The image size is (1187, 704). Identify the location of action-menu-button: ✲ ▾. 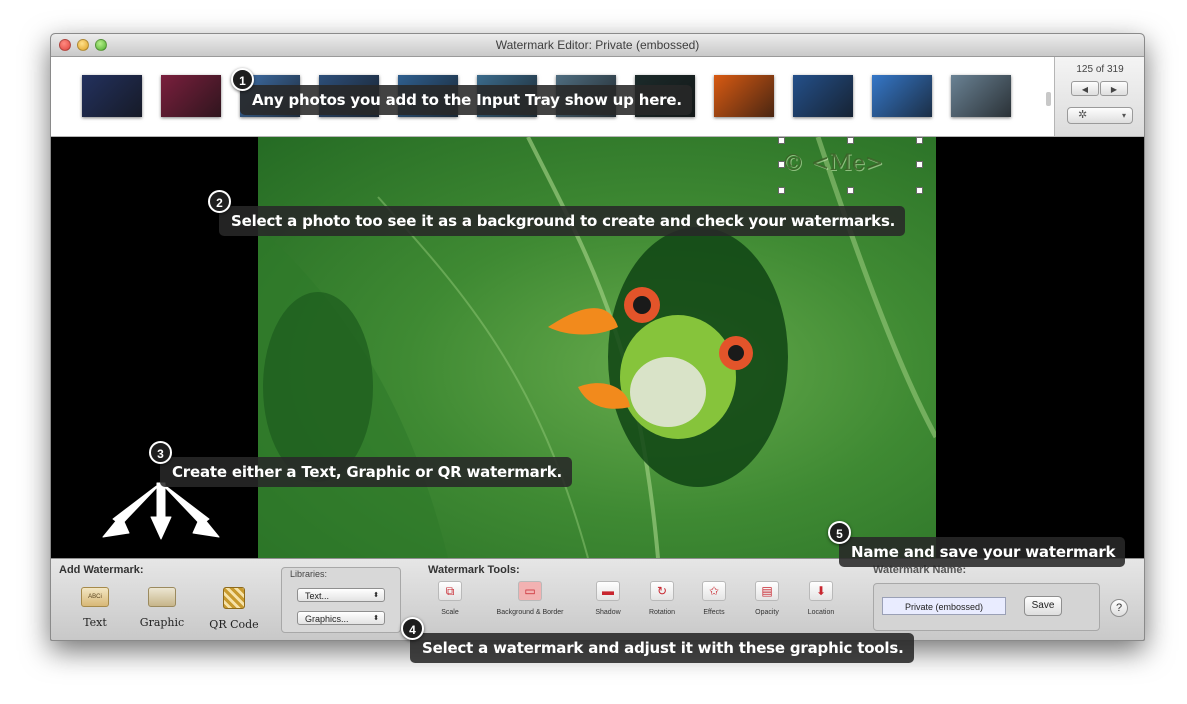
(1100, 115).